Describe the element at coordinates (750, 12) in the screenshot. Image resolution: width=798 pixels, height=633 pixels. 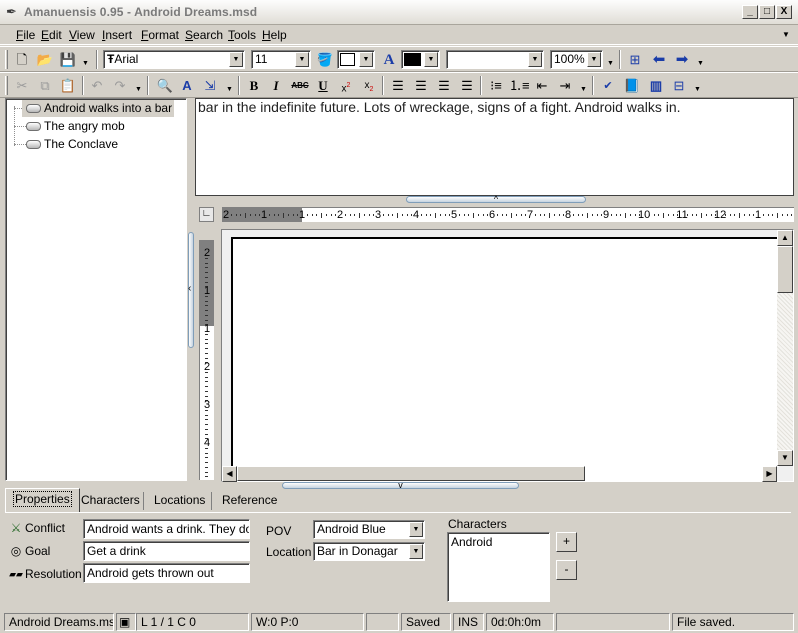
I see `minimize-button: _` at that location.